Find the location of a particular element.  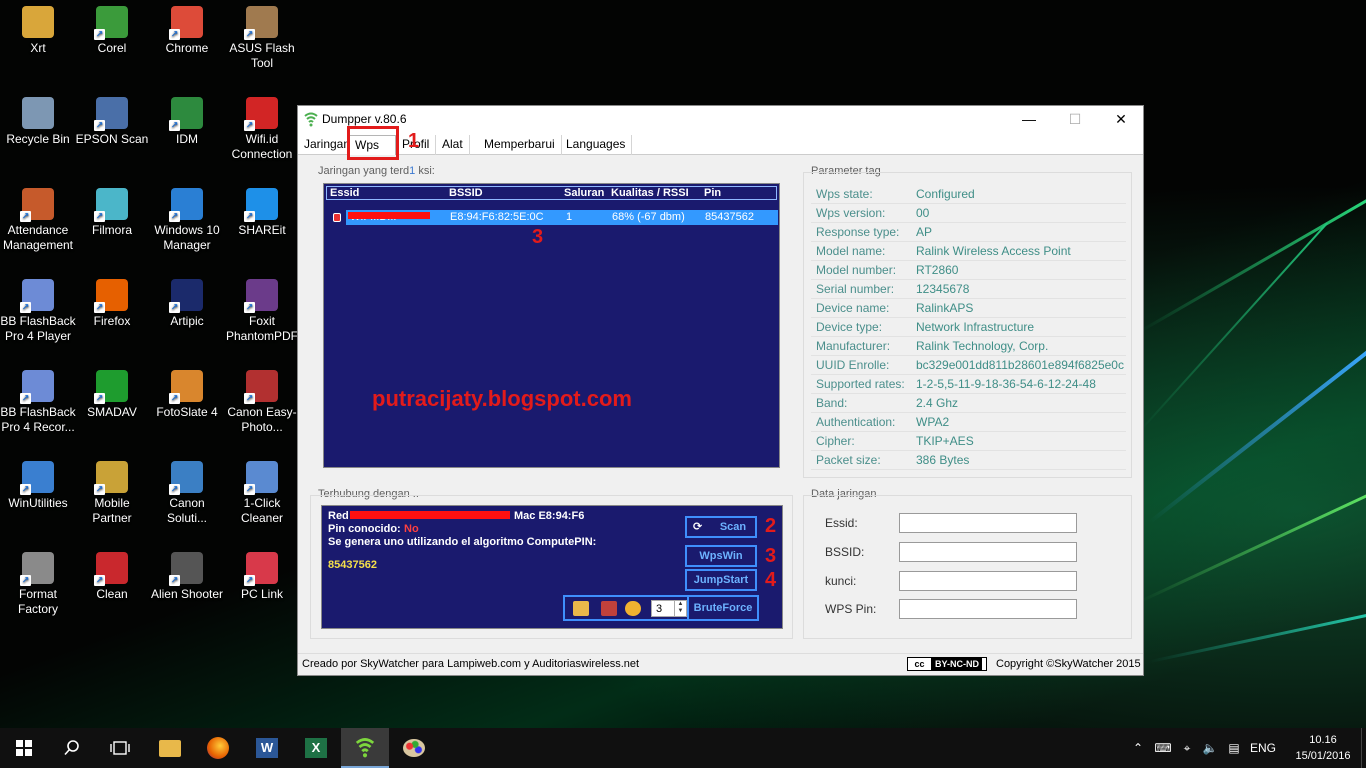

param-row: Device name: RalinkAPS is located at coordinates (968, 308).